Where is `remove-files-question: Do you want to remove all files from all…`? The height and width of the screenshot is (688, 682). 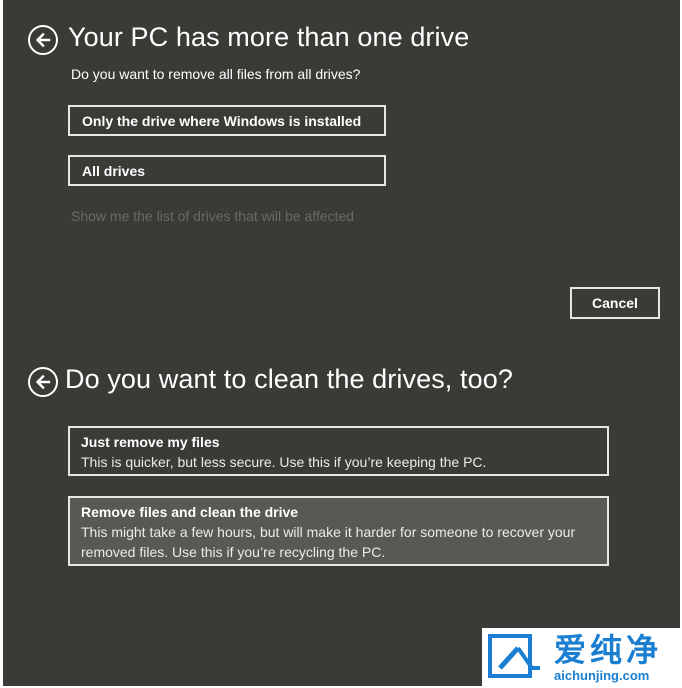 remove-files-question: Do you want to remove all files from all… is located at coordinates (216, 74).